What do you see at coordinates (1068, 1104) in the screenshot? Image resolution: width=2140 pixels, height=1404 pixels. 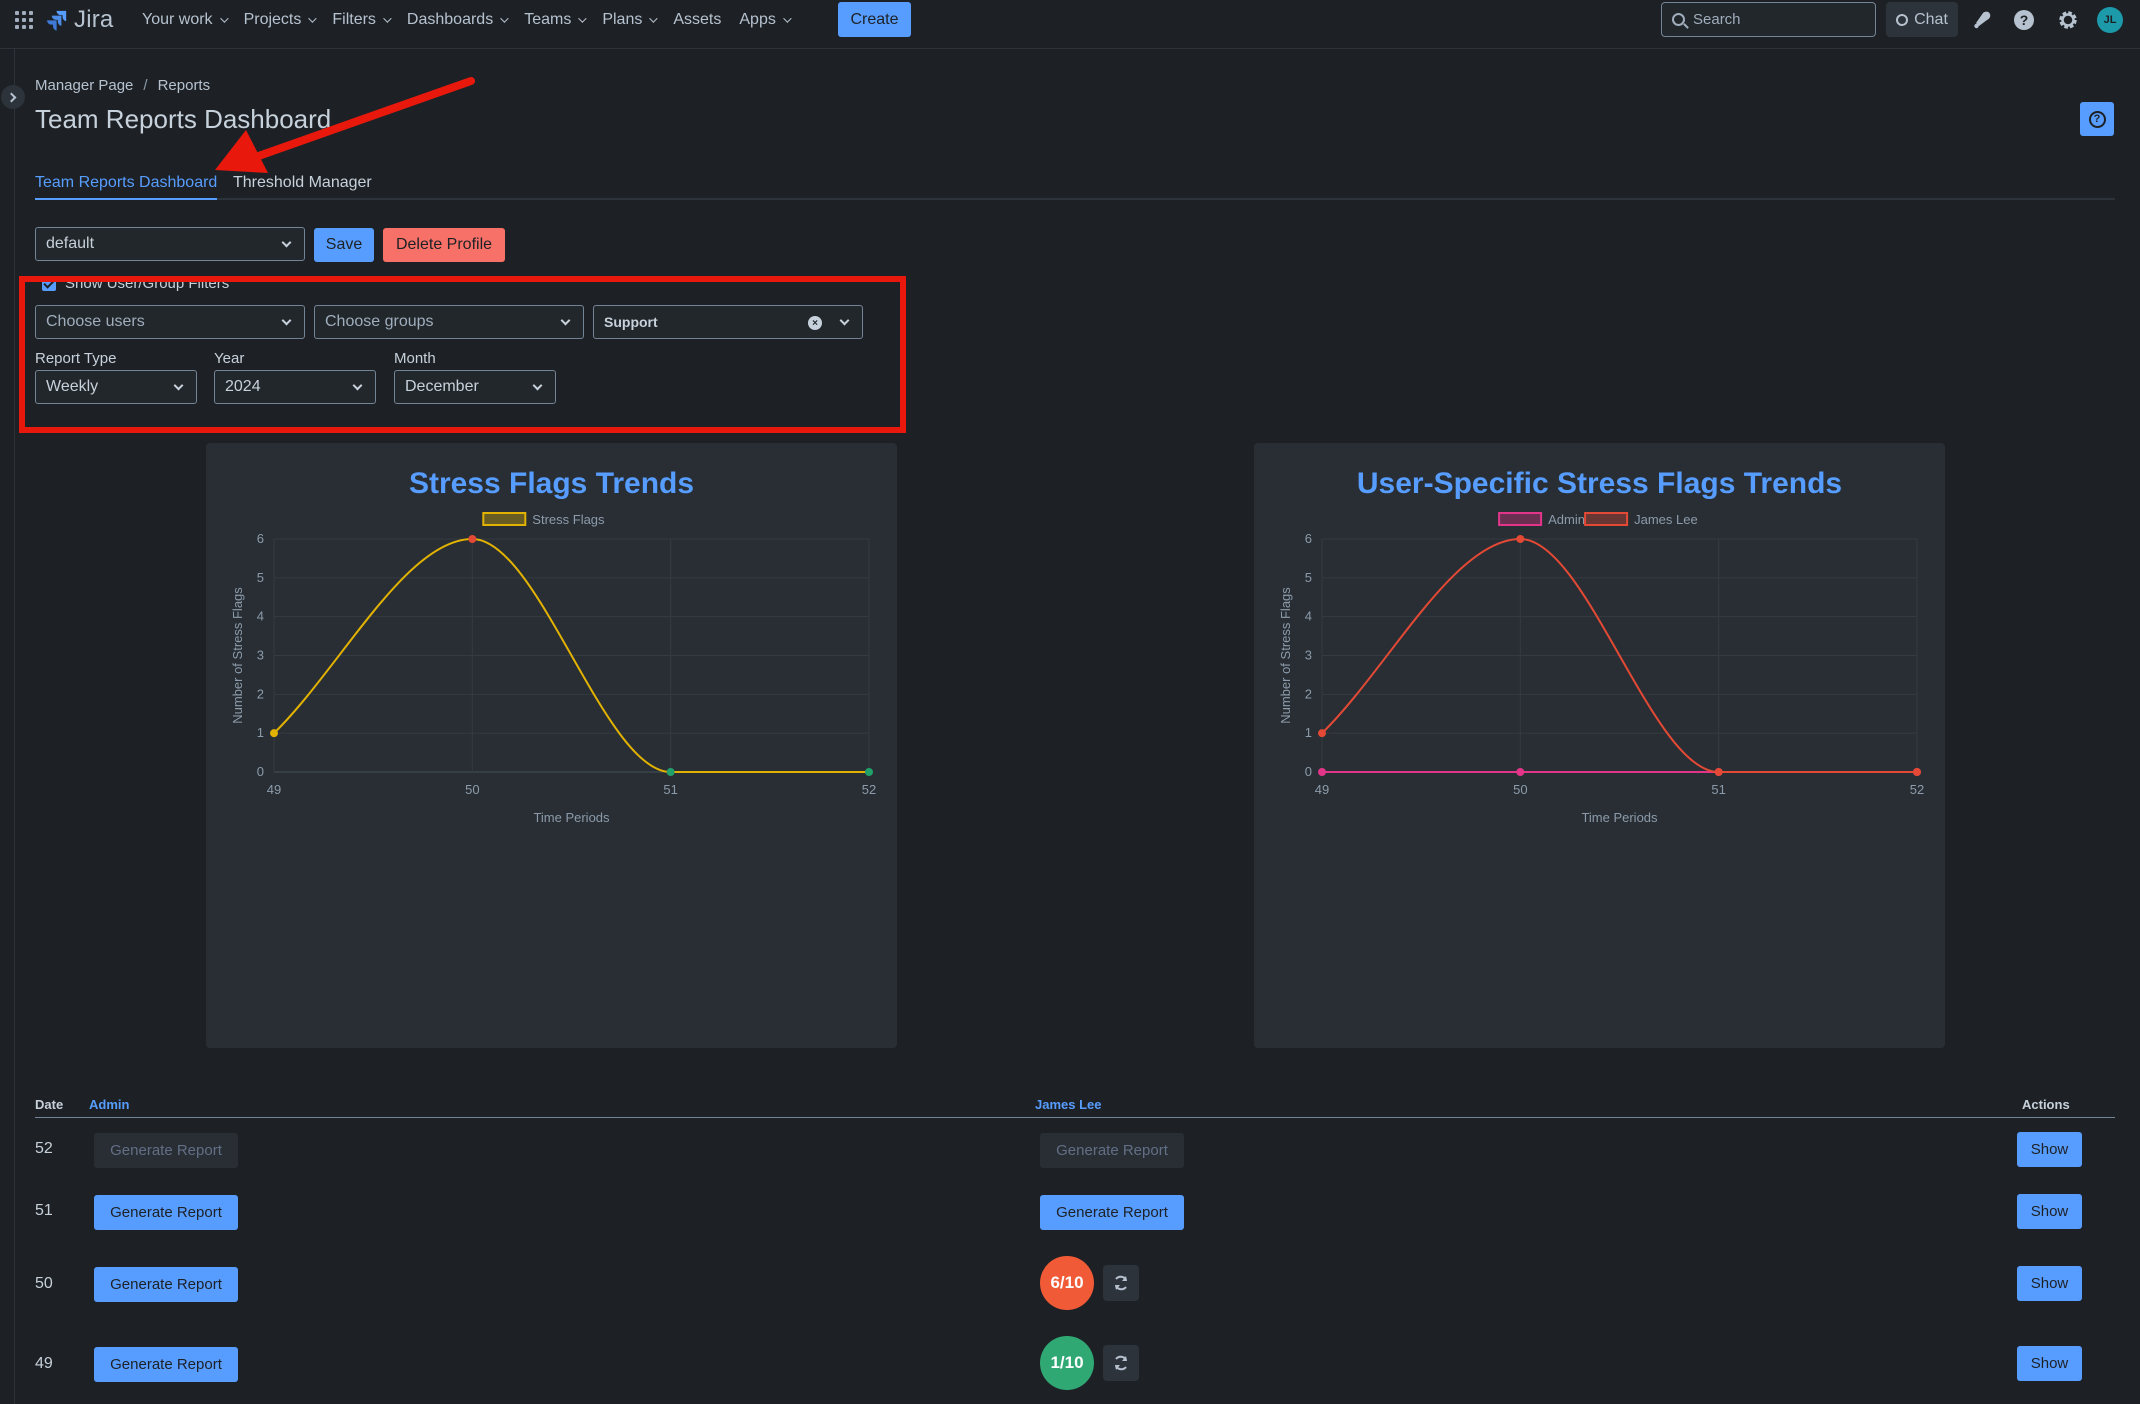 I see `table-header-james-lee: James Lee` at bounding box center [1068, 1104].